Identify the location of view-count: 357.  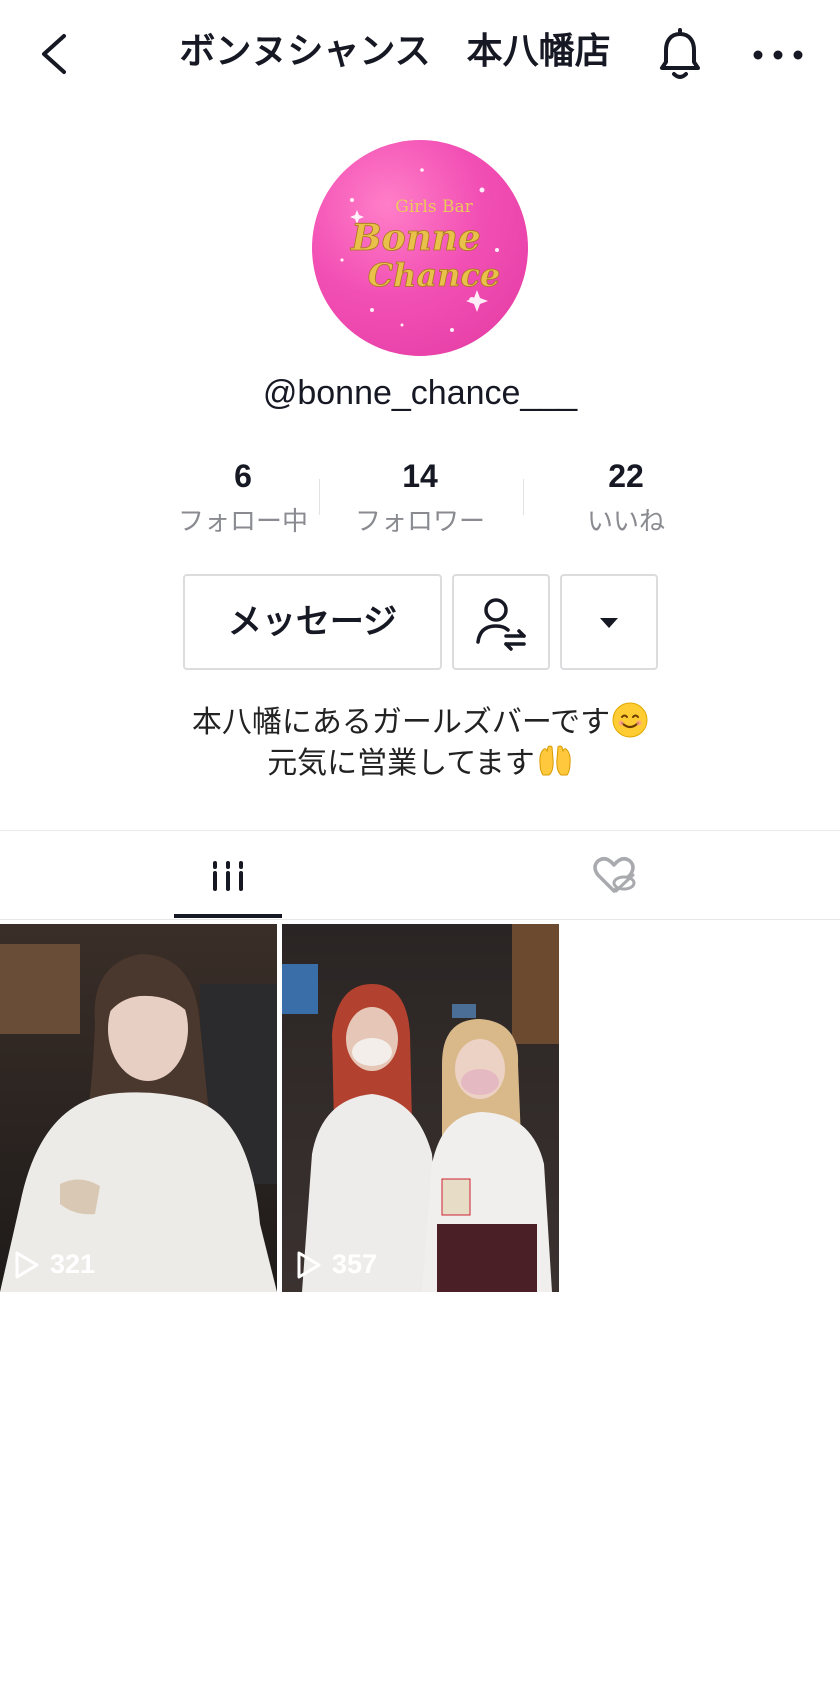
(336, 1264).